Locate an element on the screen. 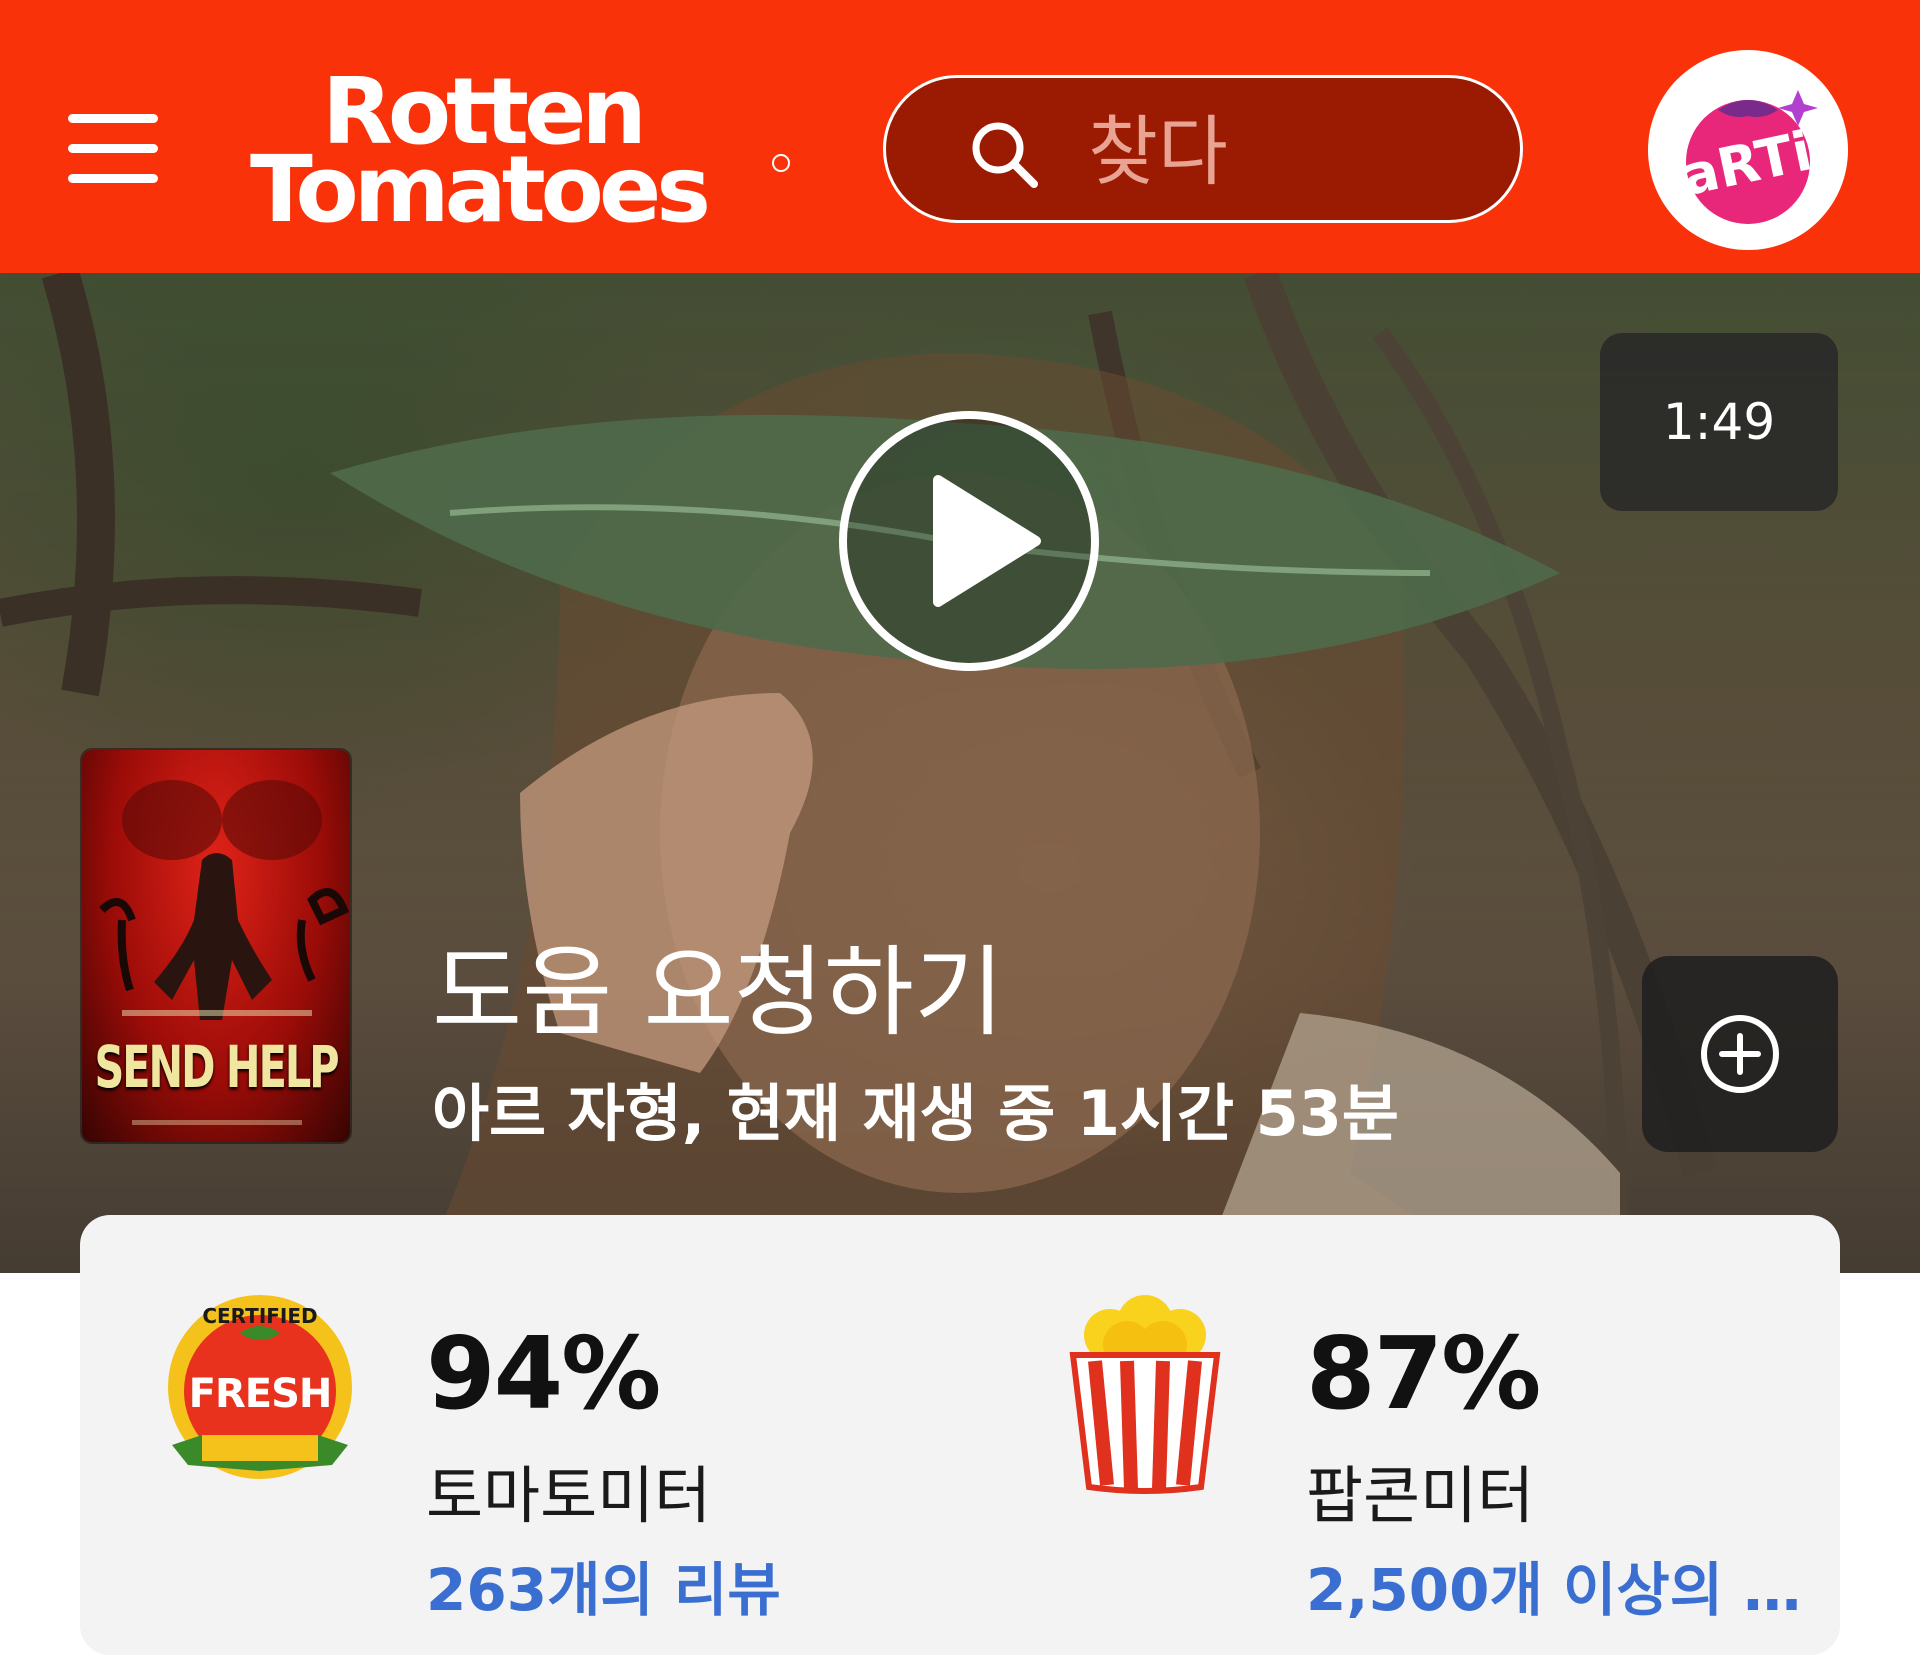 Image resolution: width=1920 pixels, height=1655 pixels. popcorn-icon is located at coordinates (1145, 1394).